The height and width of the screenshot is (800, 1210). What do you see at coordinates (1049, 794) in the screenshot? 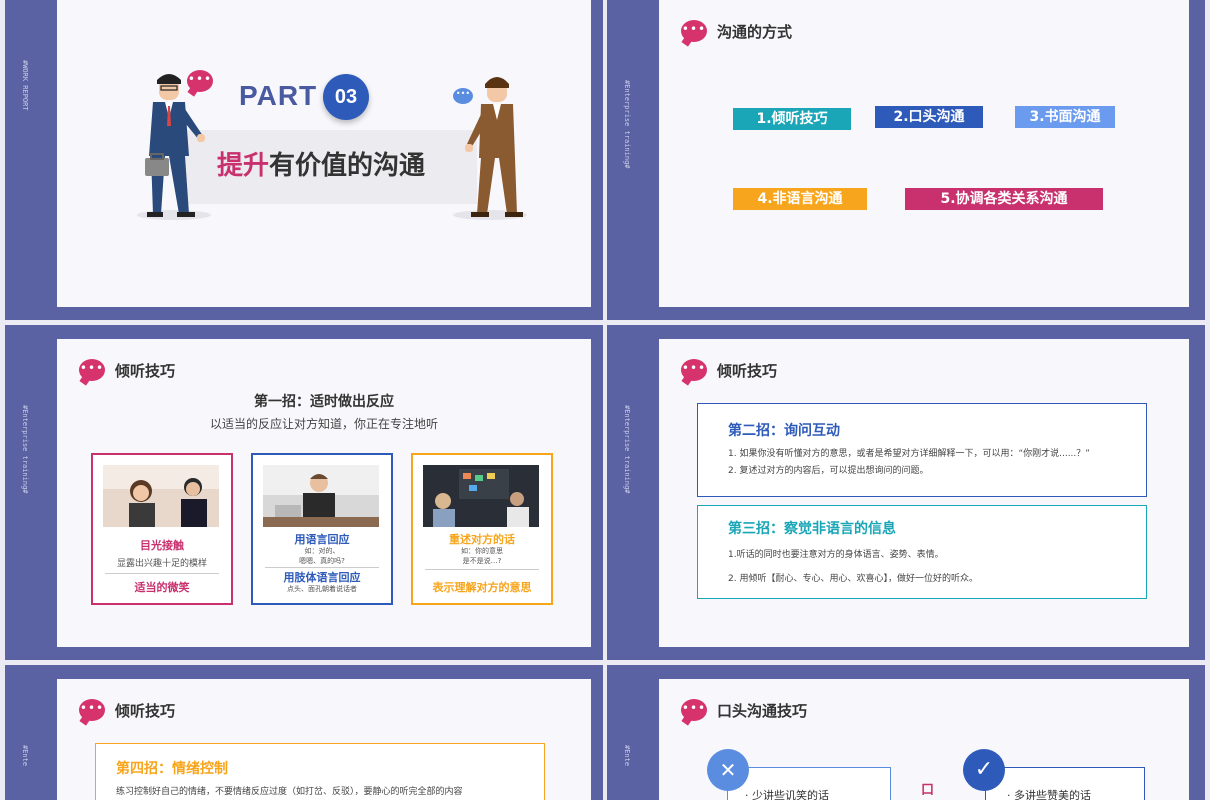
I see `oral-item-right: · 多讲些赞美的话` at bounding box center [1049, 794].